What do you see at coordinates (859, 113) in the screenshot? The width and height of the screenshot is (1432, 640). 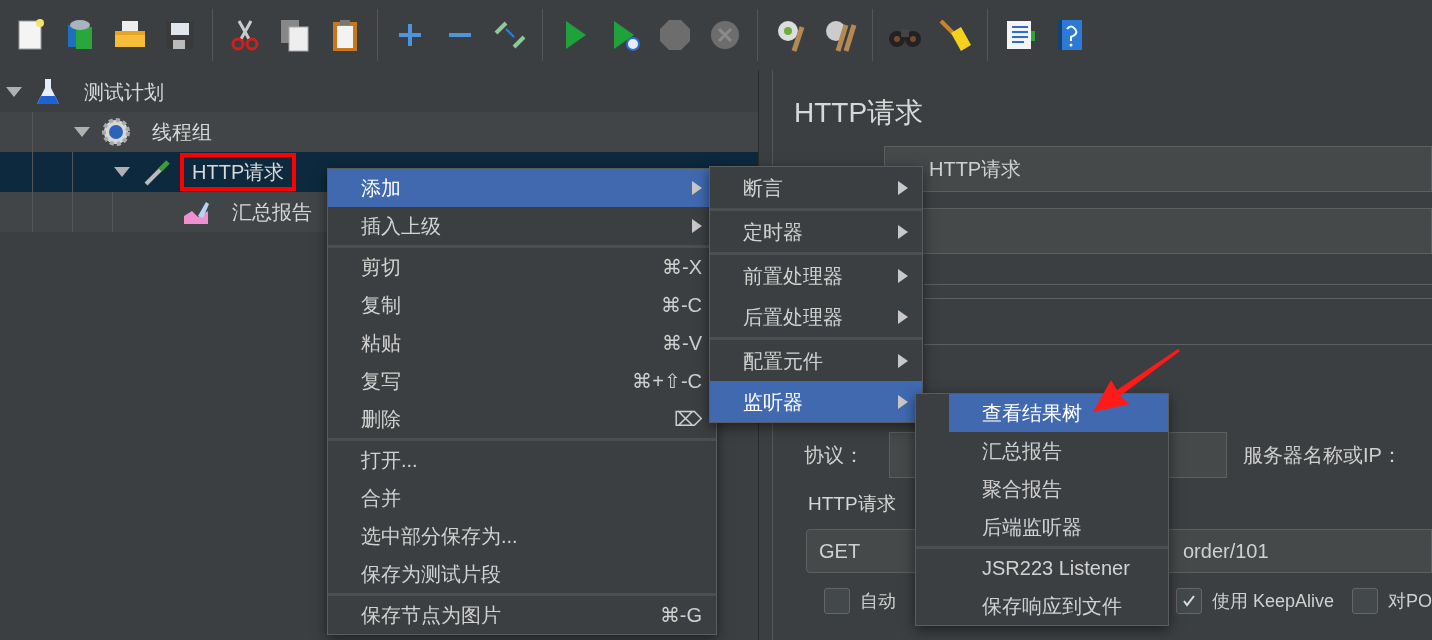 I see `editor-title: HTTP请求` at bounding box center [859, 113].